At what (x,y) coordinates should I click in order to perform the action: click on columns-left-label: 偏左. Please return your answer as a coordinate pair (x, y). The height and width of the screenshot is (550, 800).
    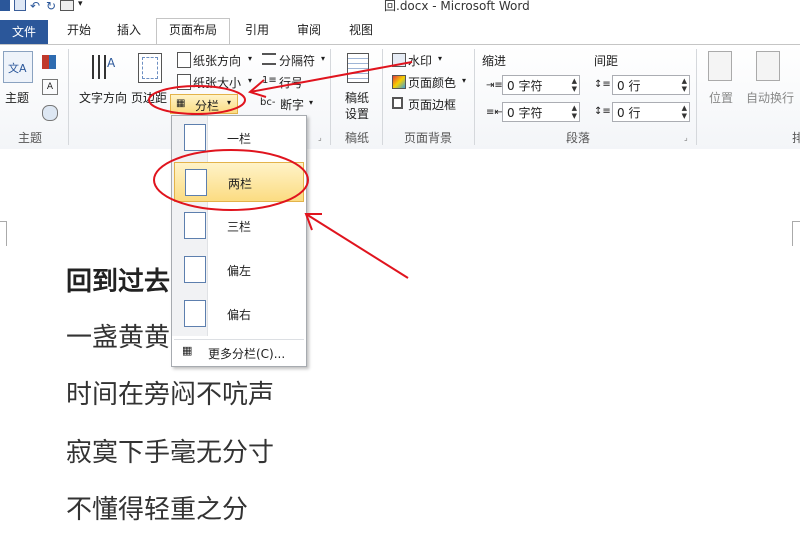
    Looking at the image, I should click on (239, 271).